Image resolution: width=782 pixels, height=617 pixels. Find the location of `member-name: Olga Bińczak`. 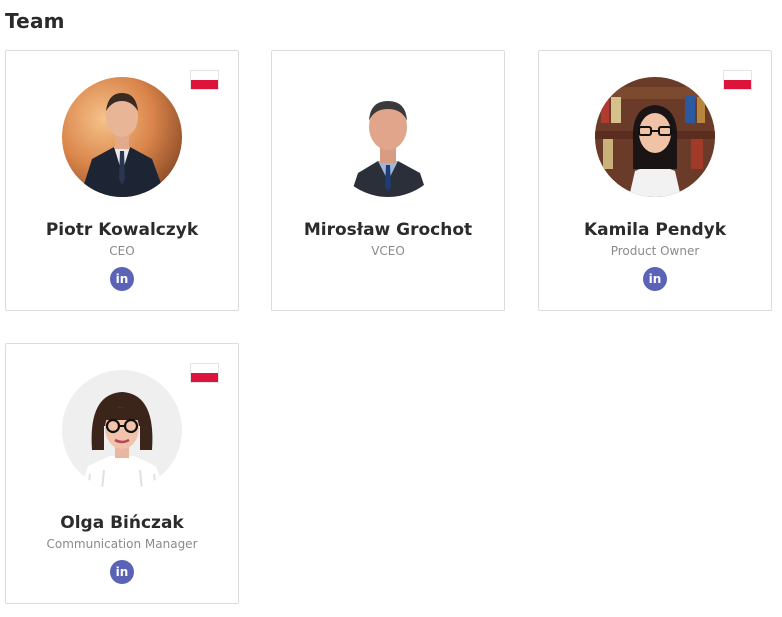

member-name: Olga Bińczak is located at coordinates (122, 523).